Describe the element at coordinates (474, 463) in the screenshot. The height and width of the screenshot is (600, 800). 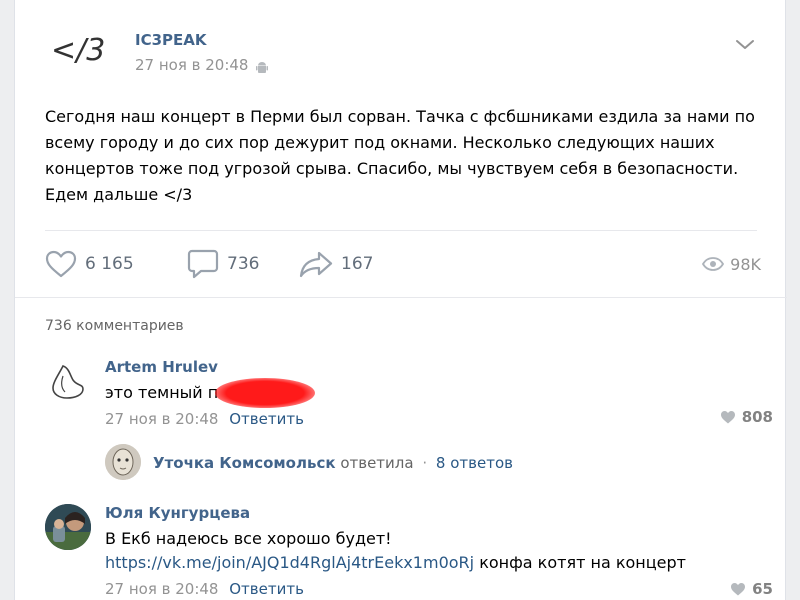
I see `replies-count-link: 8 ответов` at that location.